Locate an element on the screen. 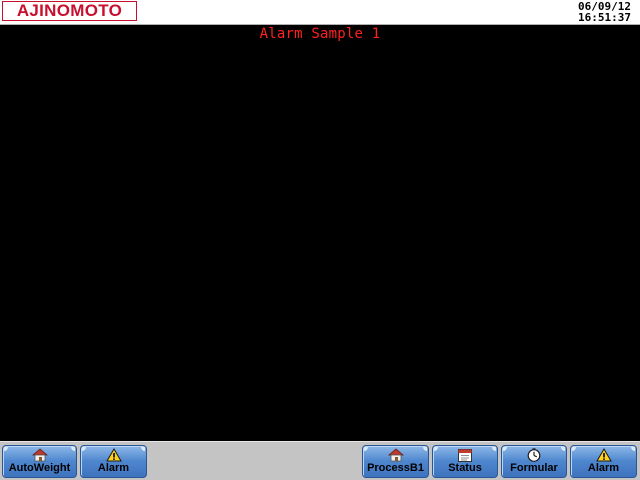 The image size is (640, 480). formular-label: Formular is located at coordinates (534, 468).